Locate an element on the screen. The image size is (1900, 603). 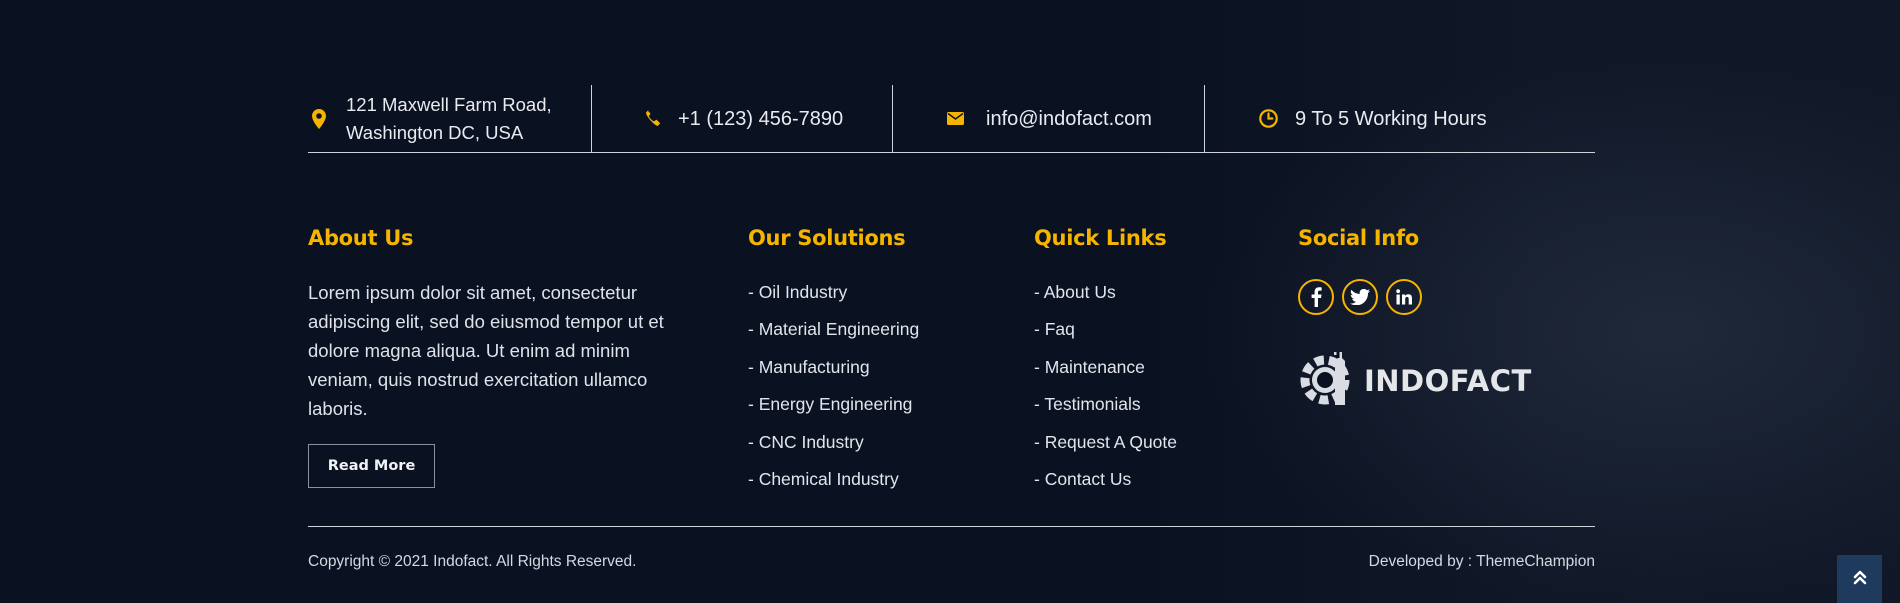
contact-hours: 9 To 5 Working Hours is located at coordinates (1372, 118).